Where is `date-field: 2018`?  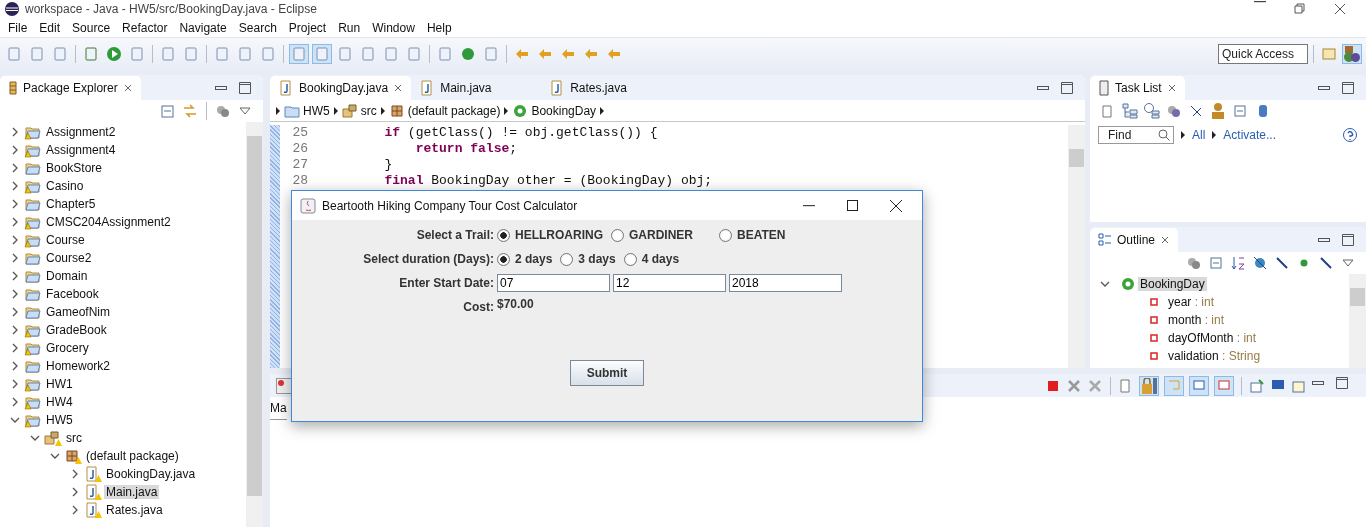
date-field: 2018 is located at coordinates (785, 283).